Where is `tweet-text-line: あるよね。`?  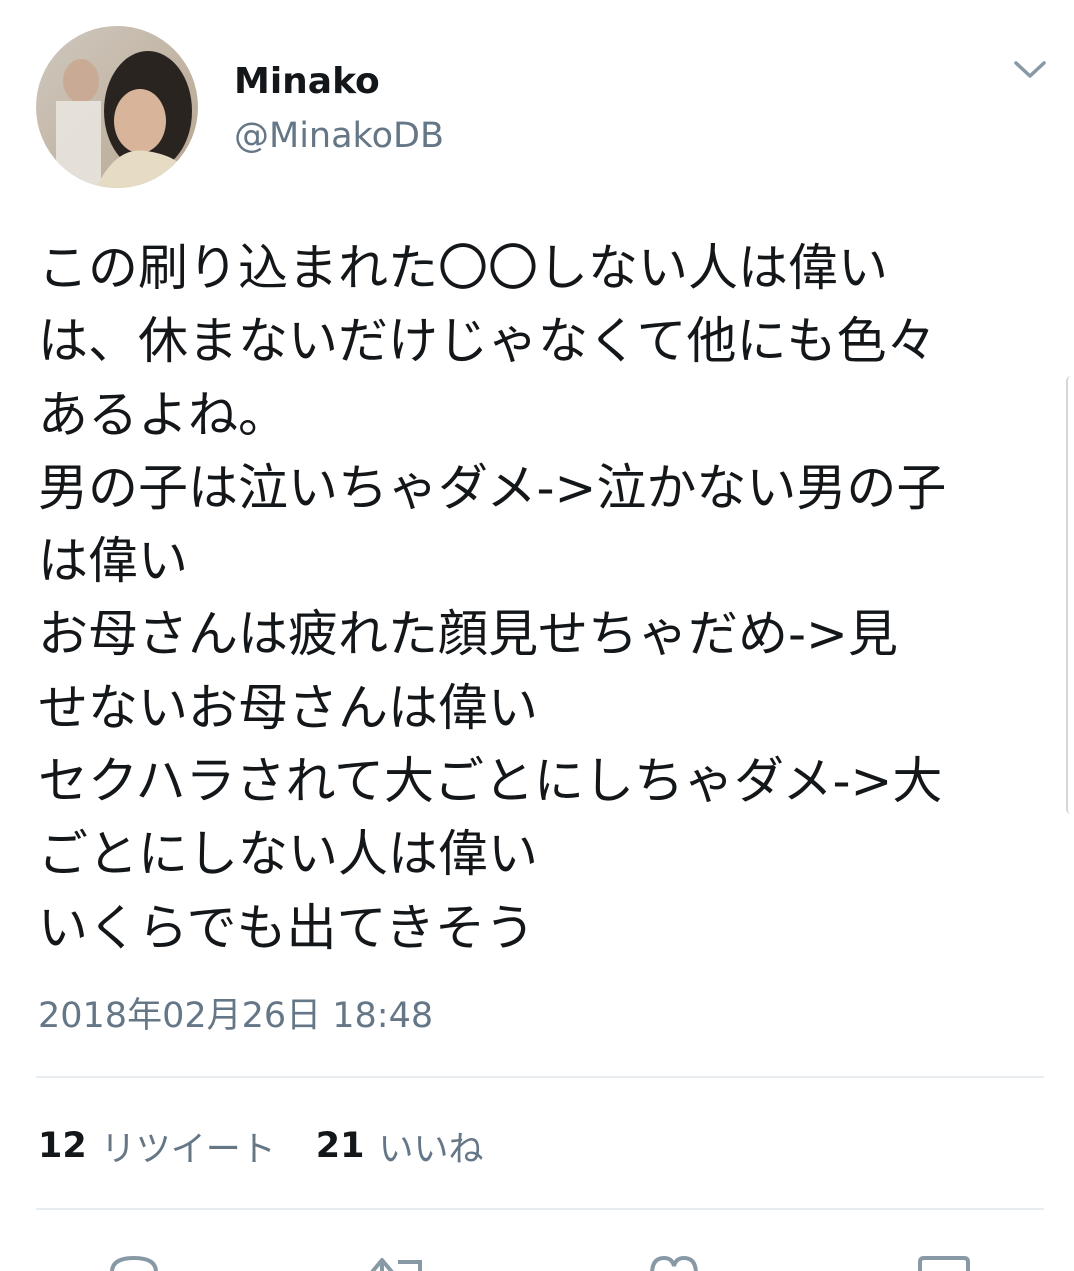
tweet-text-line: あるよね。 is located at coordinates (163, 414).